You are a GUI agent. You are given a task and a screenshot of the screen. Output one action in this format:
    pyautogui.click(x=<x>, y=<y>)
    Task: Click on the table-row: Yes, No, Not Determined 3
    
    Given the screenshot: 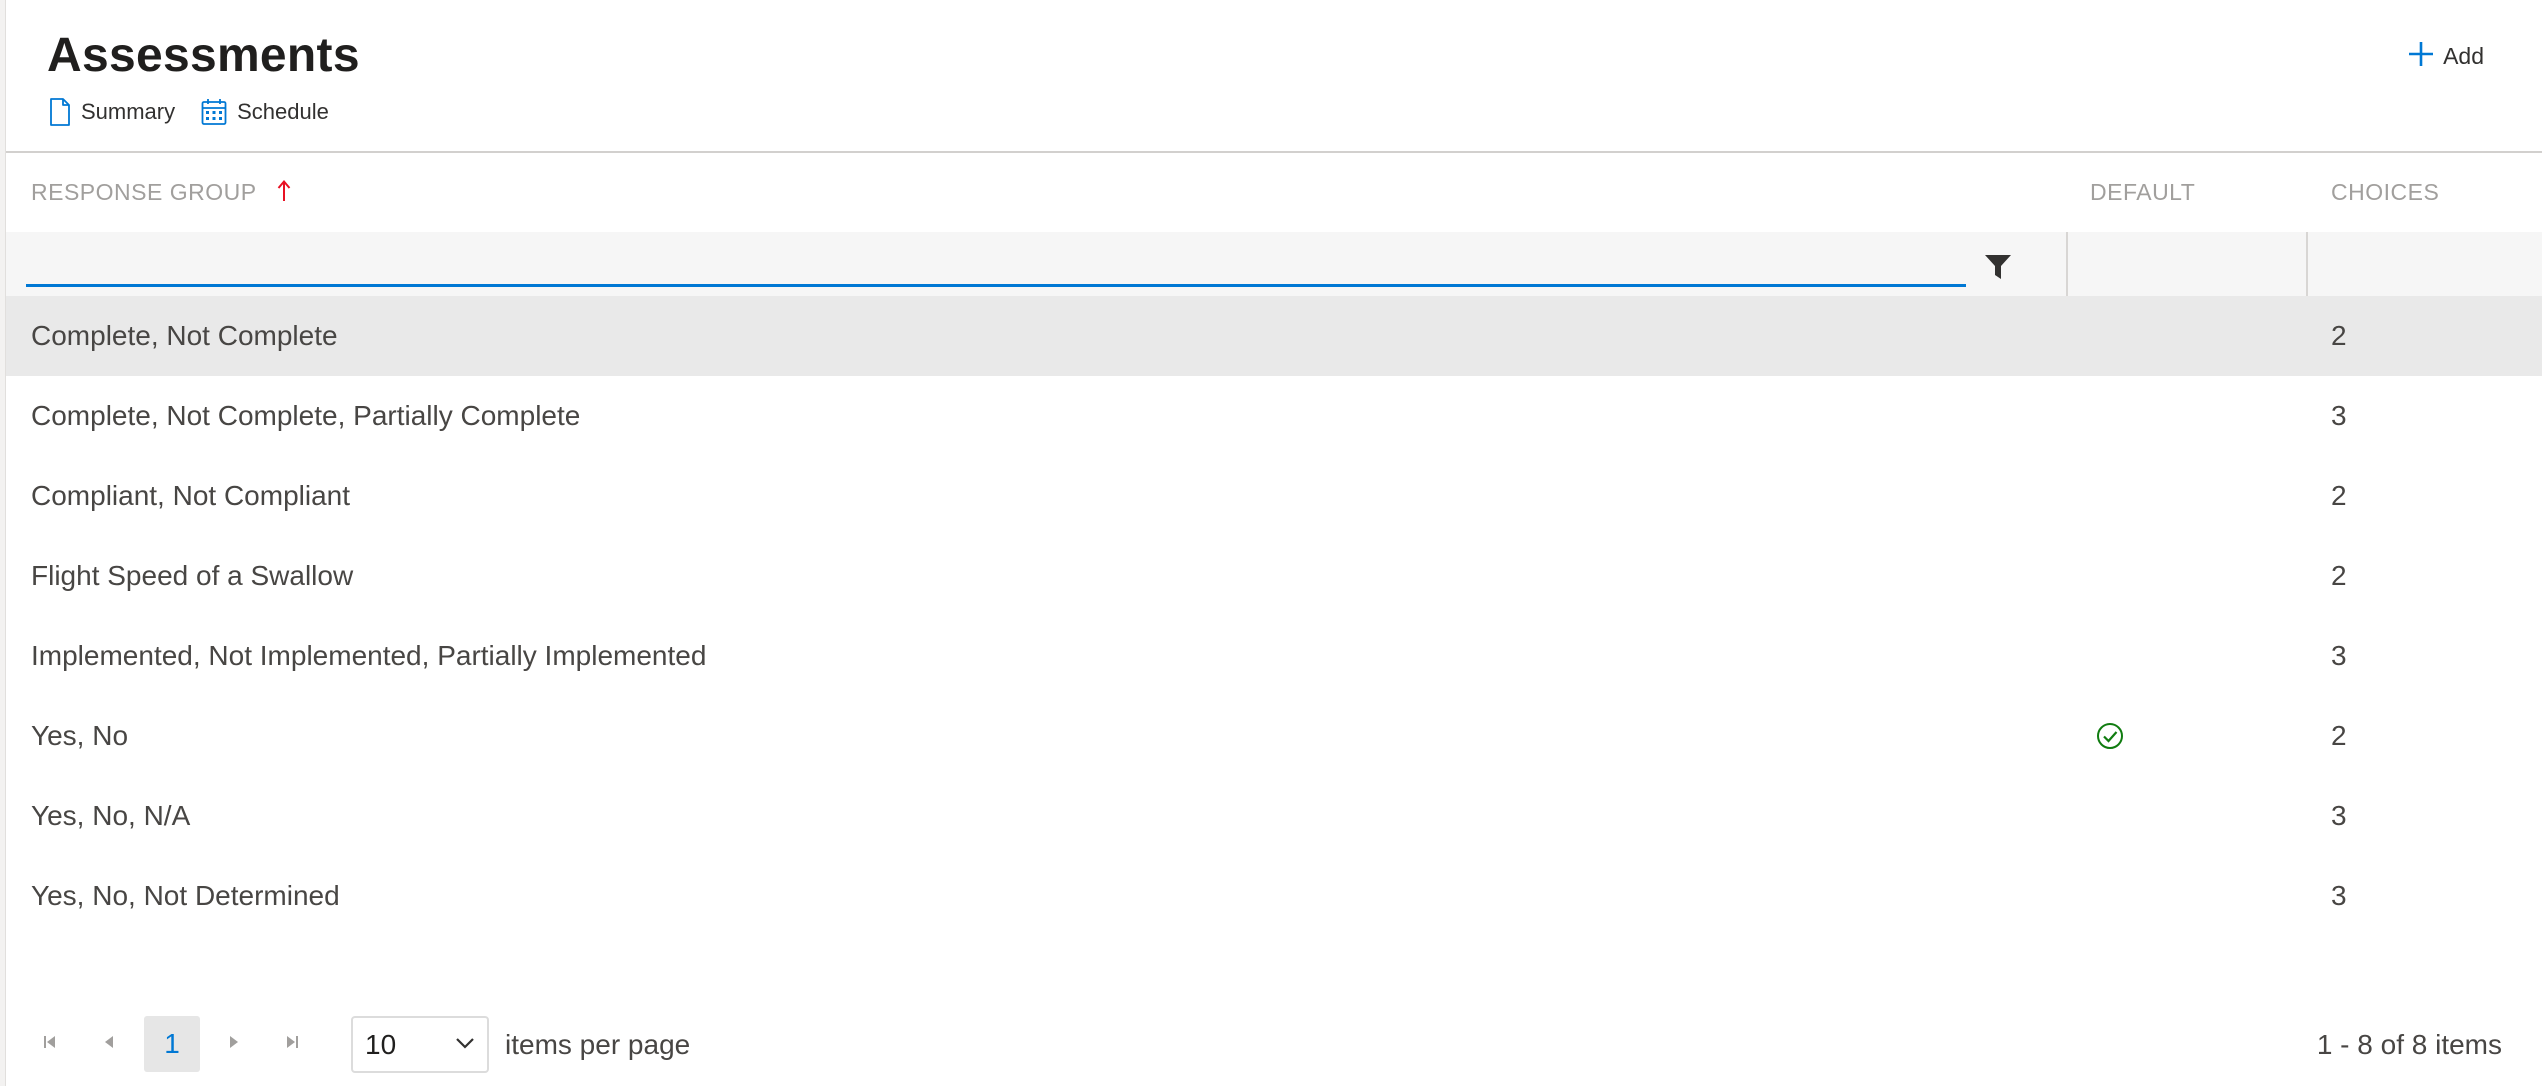 What is the action you would take?
    pyautogui.click(x=1274, y=896)
    